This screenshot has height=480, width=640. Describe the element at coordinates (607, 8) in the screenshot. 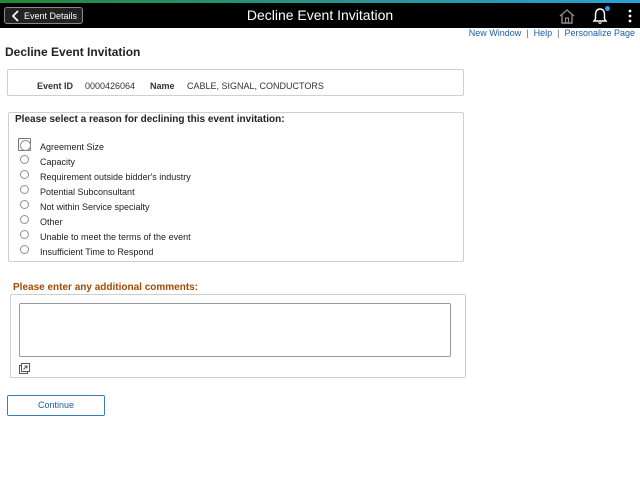

I see `notification-badge-dot` at that location.